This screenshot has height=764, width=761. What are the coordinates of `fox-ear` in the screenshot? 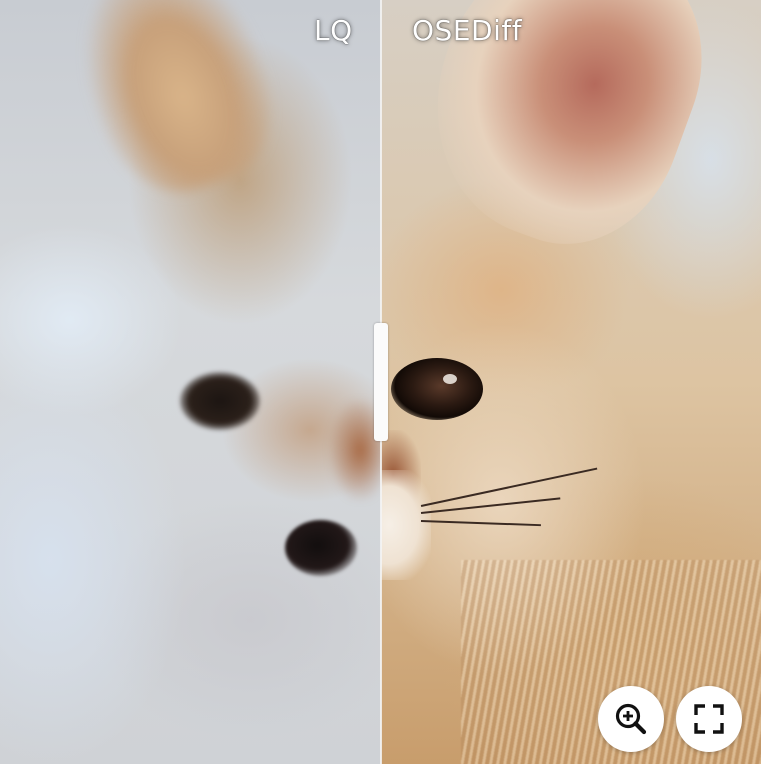 It's located at (175, 106).